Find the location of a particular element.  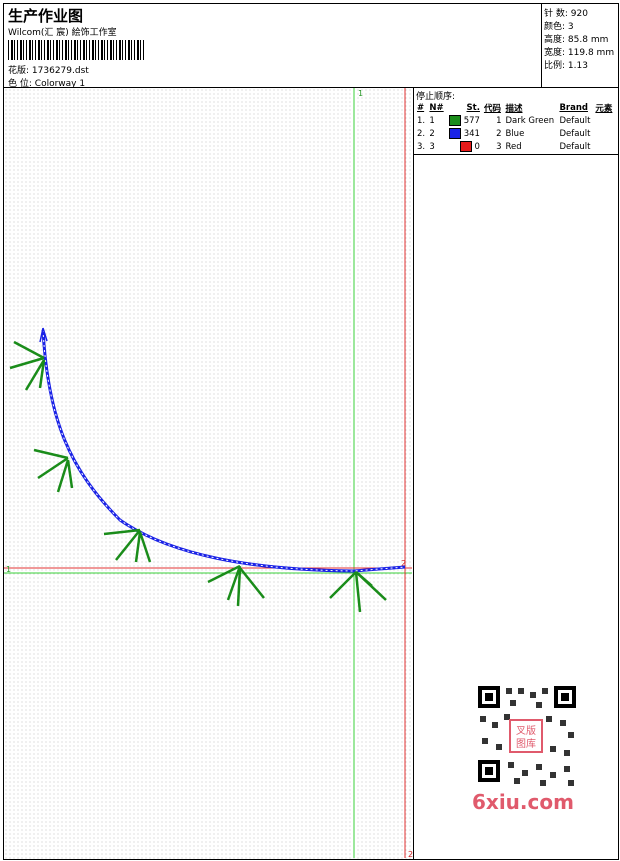

qr-code: 叉版 图库 is located at coordinates (526, 736).